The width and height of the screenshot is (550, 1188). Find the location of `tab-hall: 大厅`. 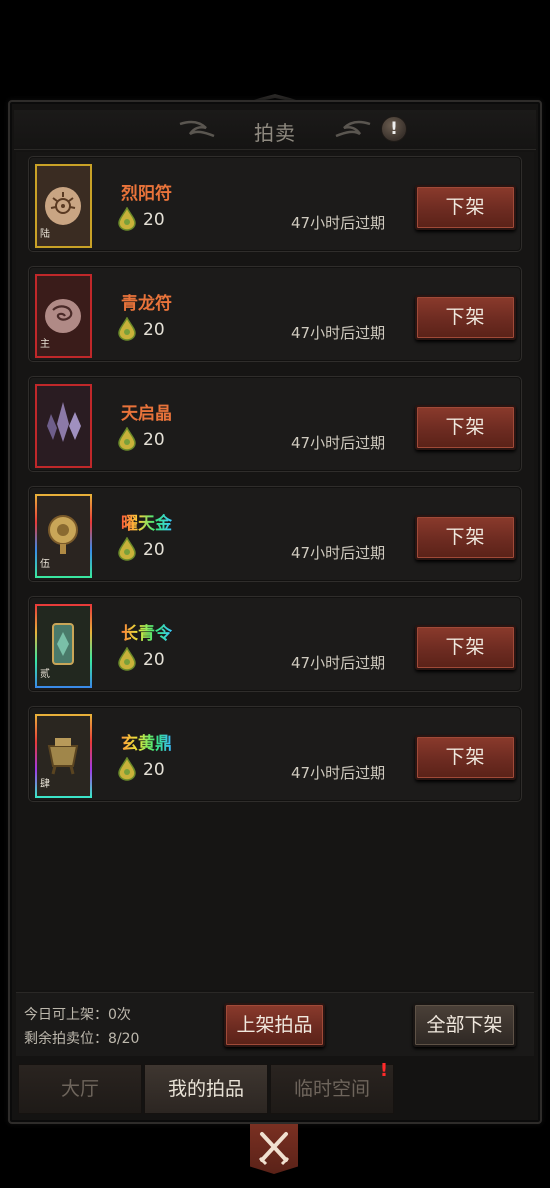

tab-hall: 大厅 is located at coordinates (80, 1089).